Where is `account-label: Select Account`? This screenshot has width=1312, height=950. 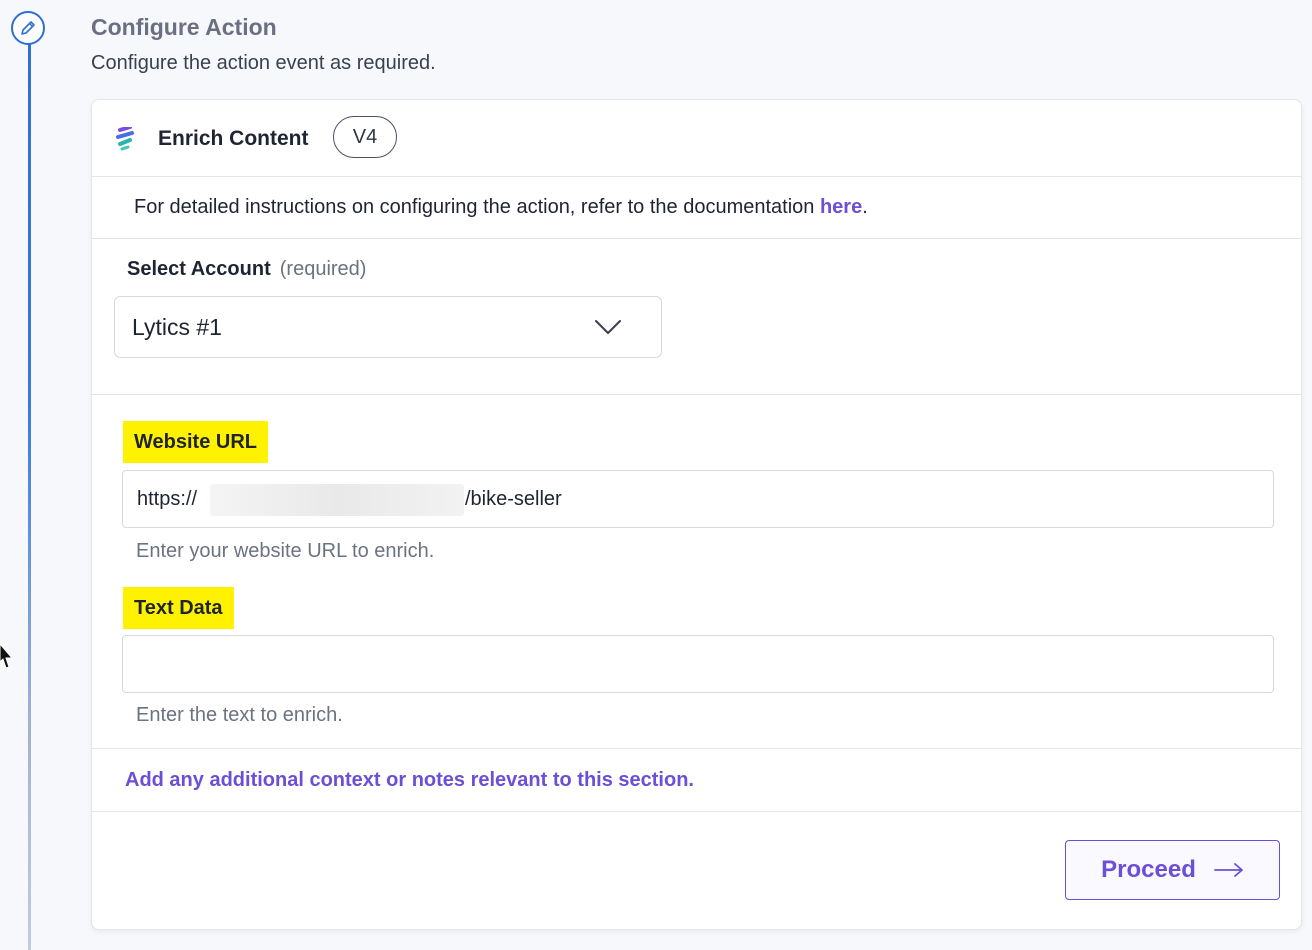
account-label: Select Account is located at coordinates (199, 269).